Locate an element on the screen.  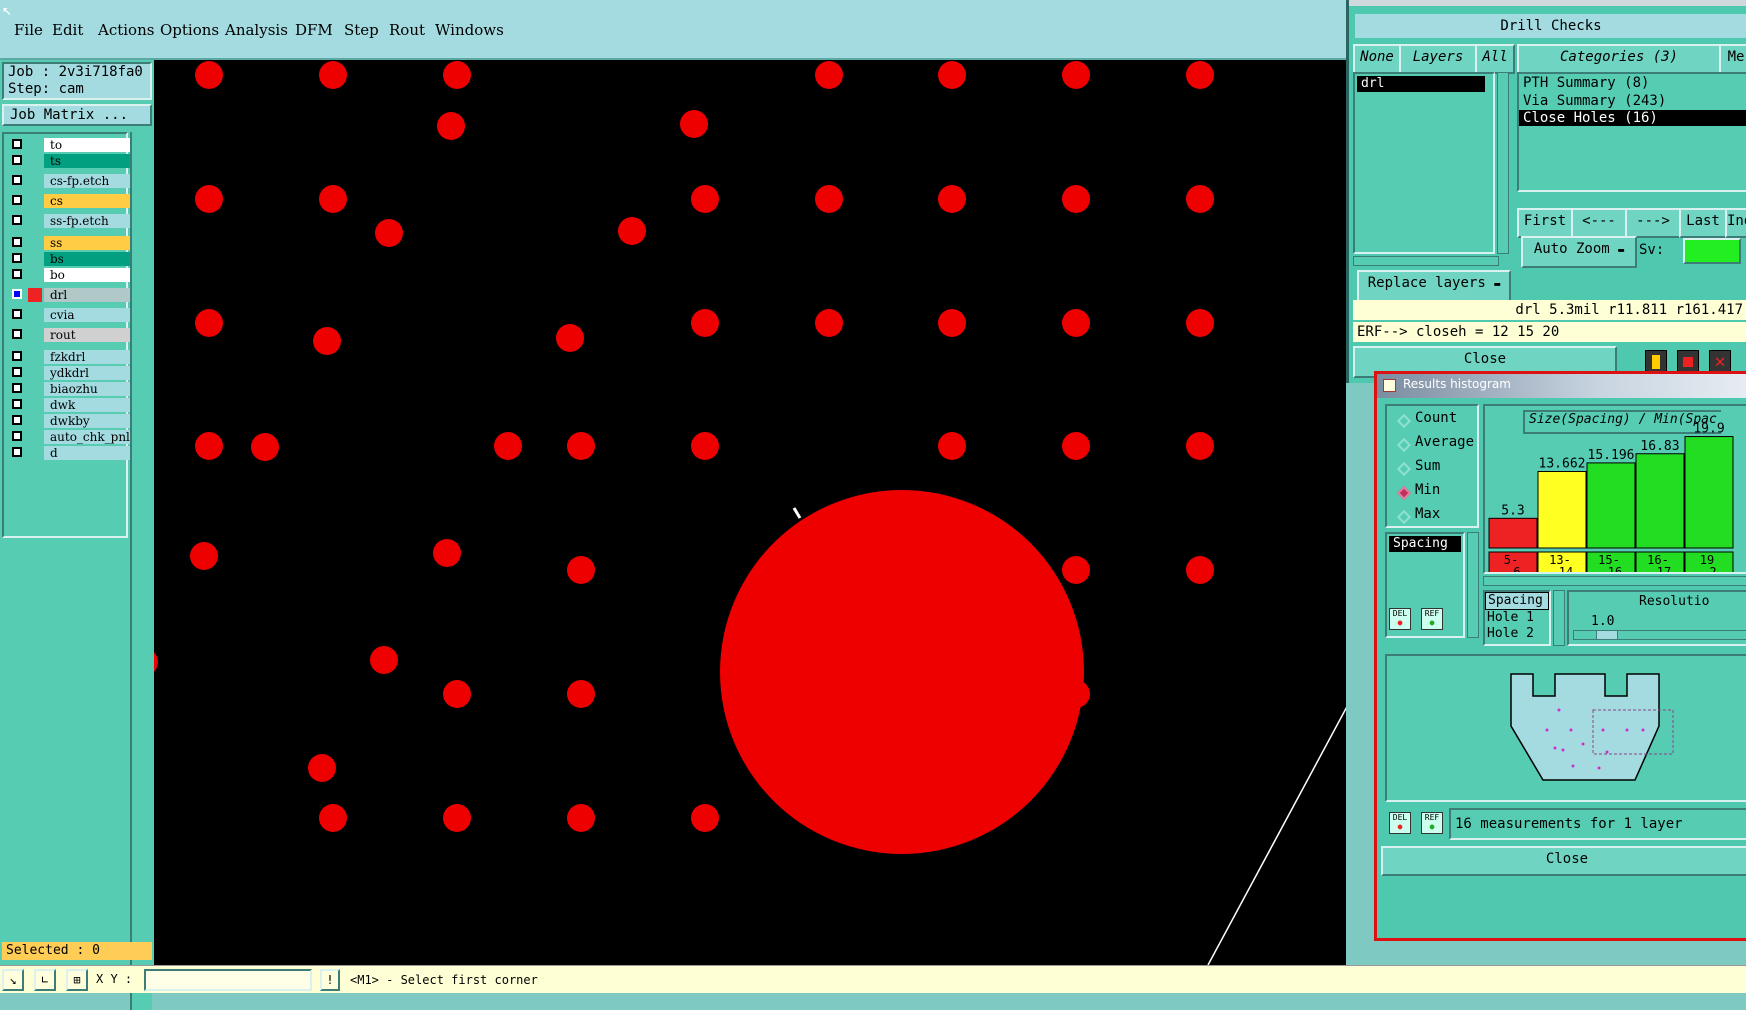
measure-type-item: Spacing is located at coordinates (1425, 544).